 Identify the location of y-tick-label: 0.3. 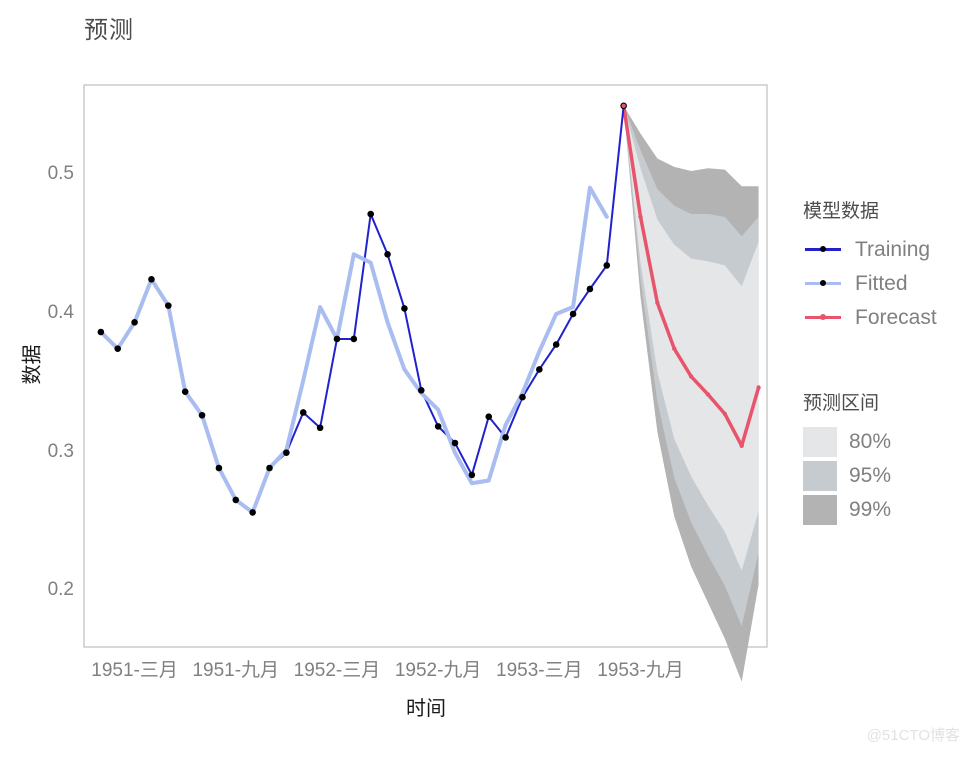
(60, 451).